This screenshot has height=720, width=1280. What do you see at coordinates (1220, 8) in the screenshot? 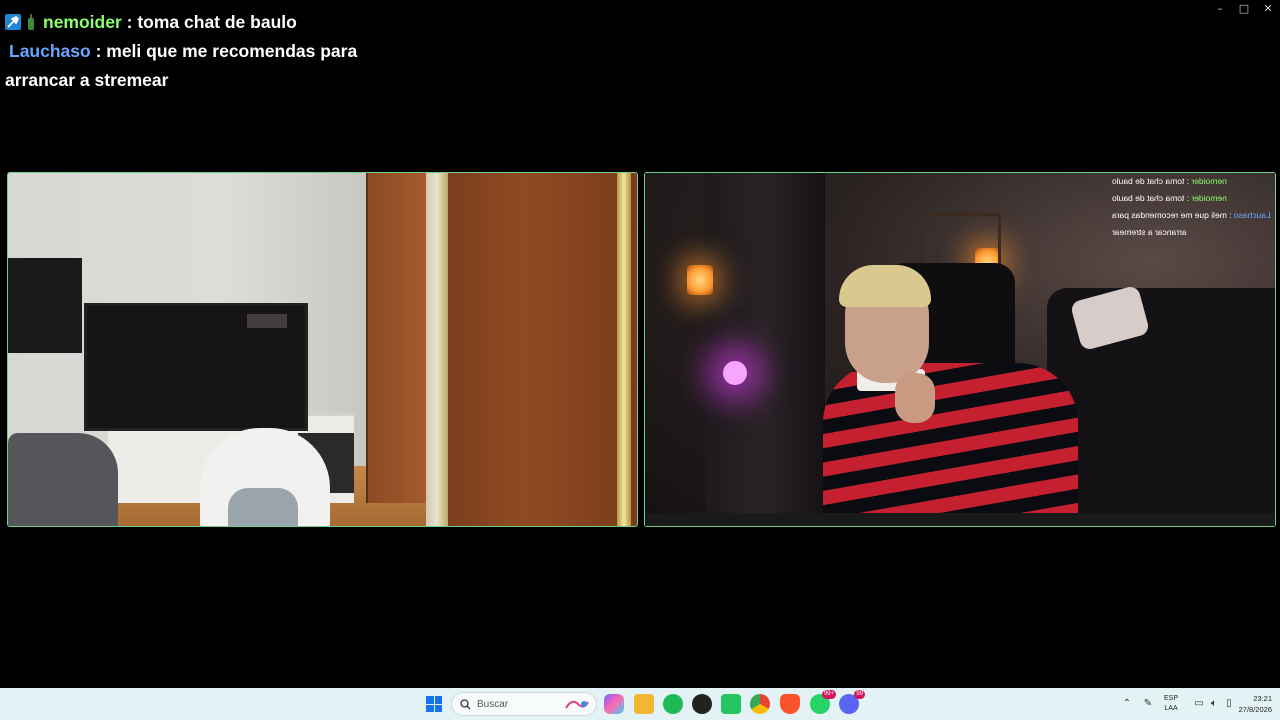
I see `minimize-button: –` at bounding box center [1220, 8].